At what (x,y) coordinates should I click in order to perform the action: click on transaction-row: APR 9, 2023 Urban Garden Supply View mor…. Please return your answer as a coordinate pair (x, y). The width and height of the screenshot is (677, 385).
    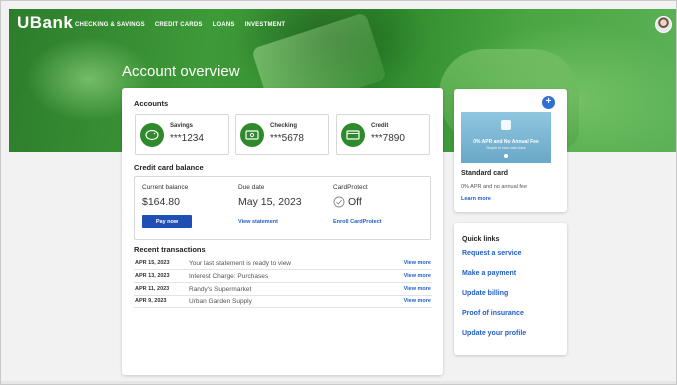
    Looking at the image, I should click on (283, 302).